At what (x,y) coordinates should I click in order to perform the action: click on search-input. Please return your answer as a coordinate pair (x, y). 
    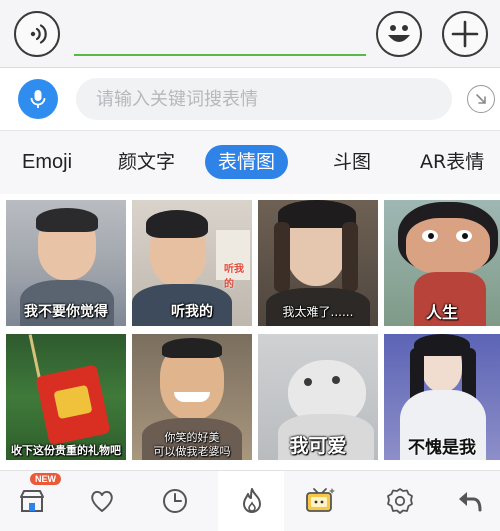
    Looking at the image, I should click on (264, 99).